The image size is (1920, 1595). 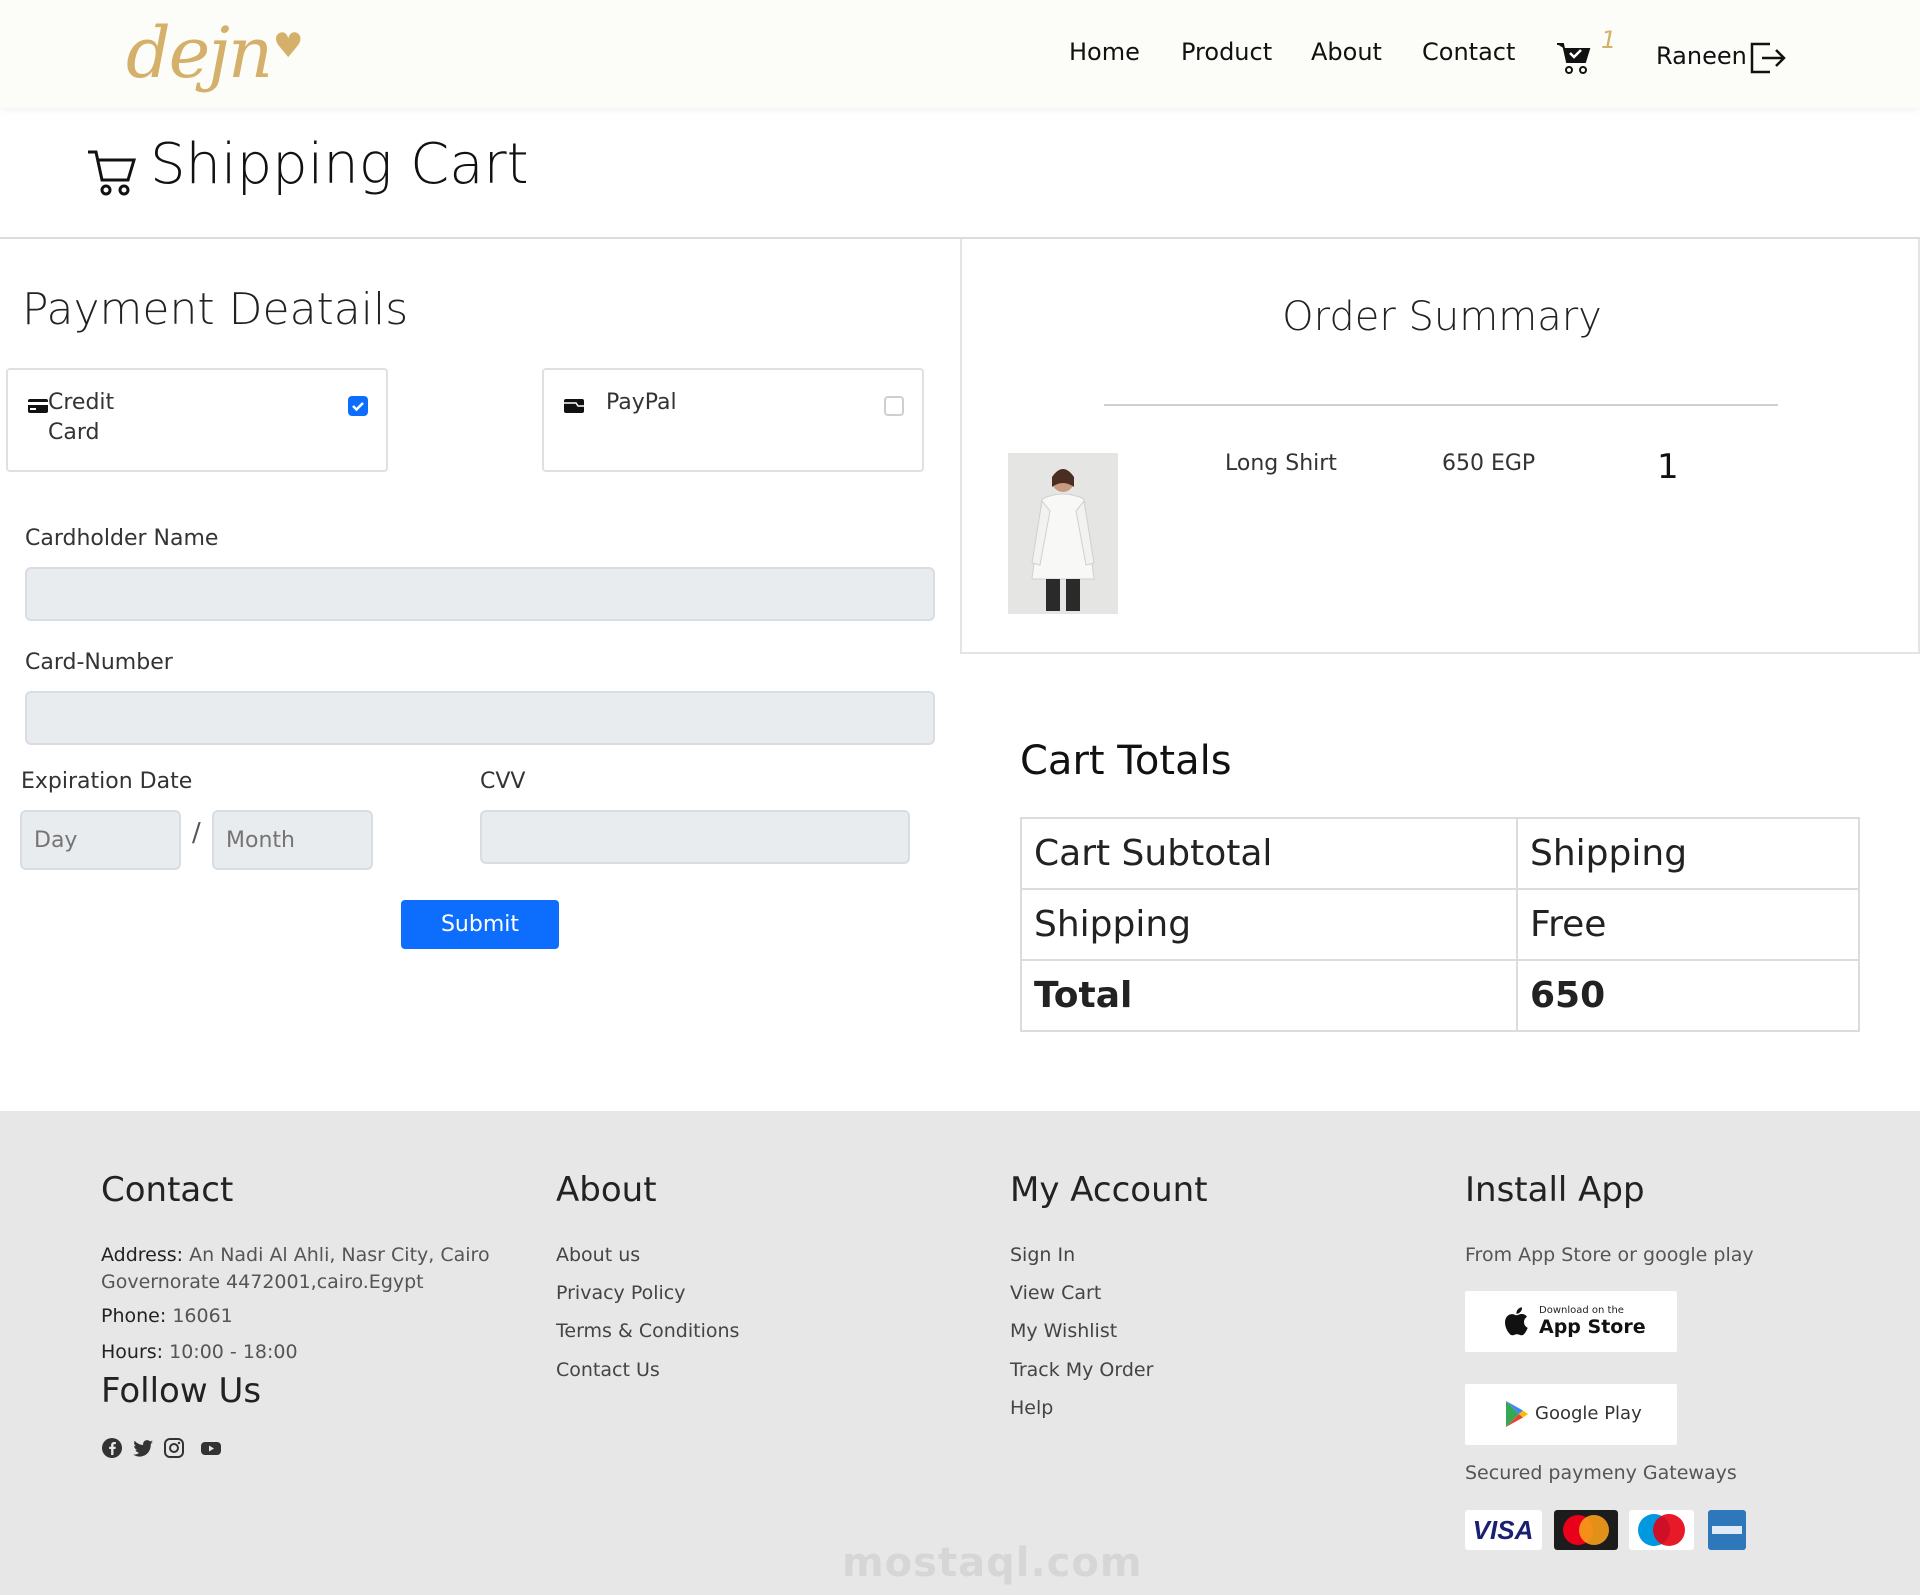 I want to click on expiration-date-label: Expiration Date, so click(x=107, y=781).